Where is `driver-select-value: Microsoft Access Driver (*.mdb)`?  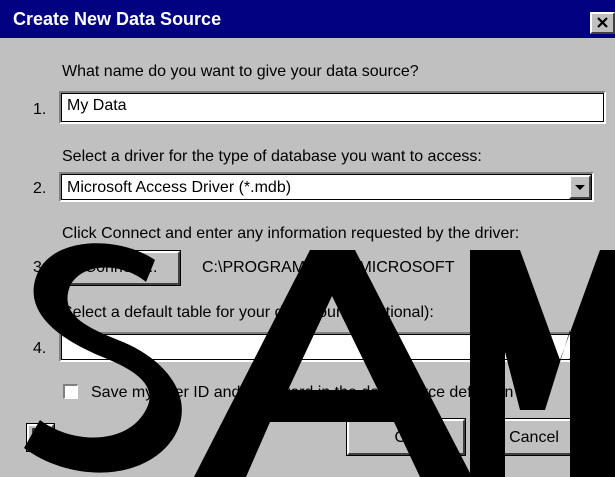 driver-select-value: Microsoft Access Driver (*.mdb) is located at coordinates (179, 187).